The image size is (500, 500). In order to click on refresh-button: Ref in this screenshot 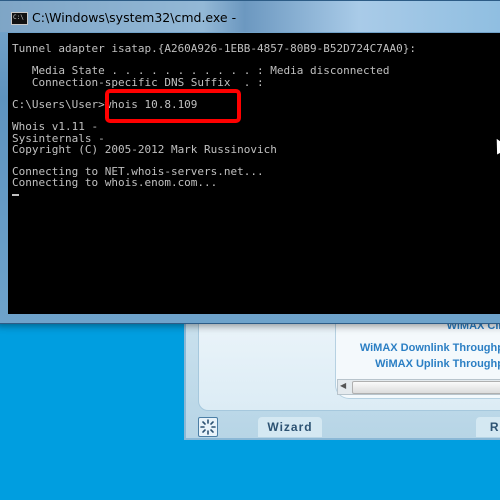, I will do `click(488, 427)`.